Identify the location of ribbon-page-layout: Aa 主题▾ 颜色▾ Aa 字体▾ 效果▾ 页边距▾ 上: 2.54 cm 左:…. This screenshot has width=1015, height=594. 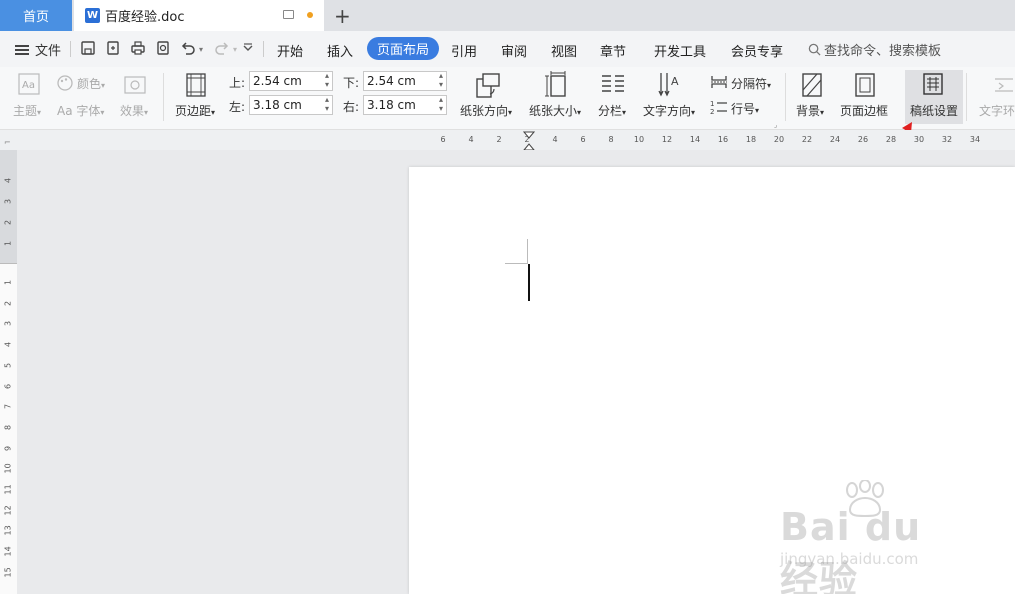
(507, 98).